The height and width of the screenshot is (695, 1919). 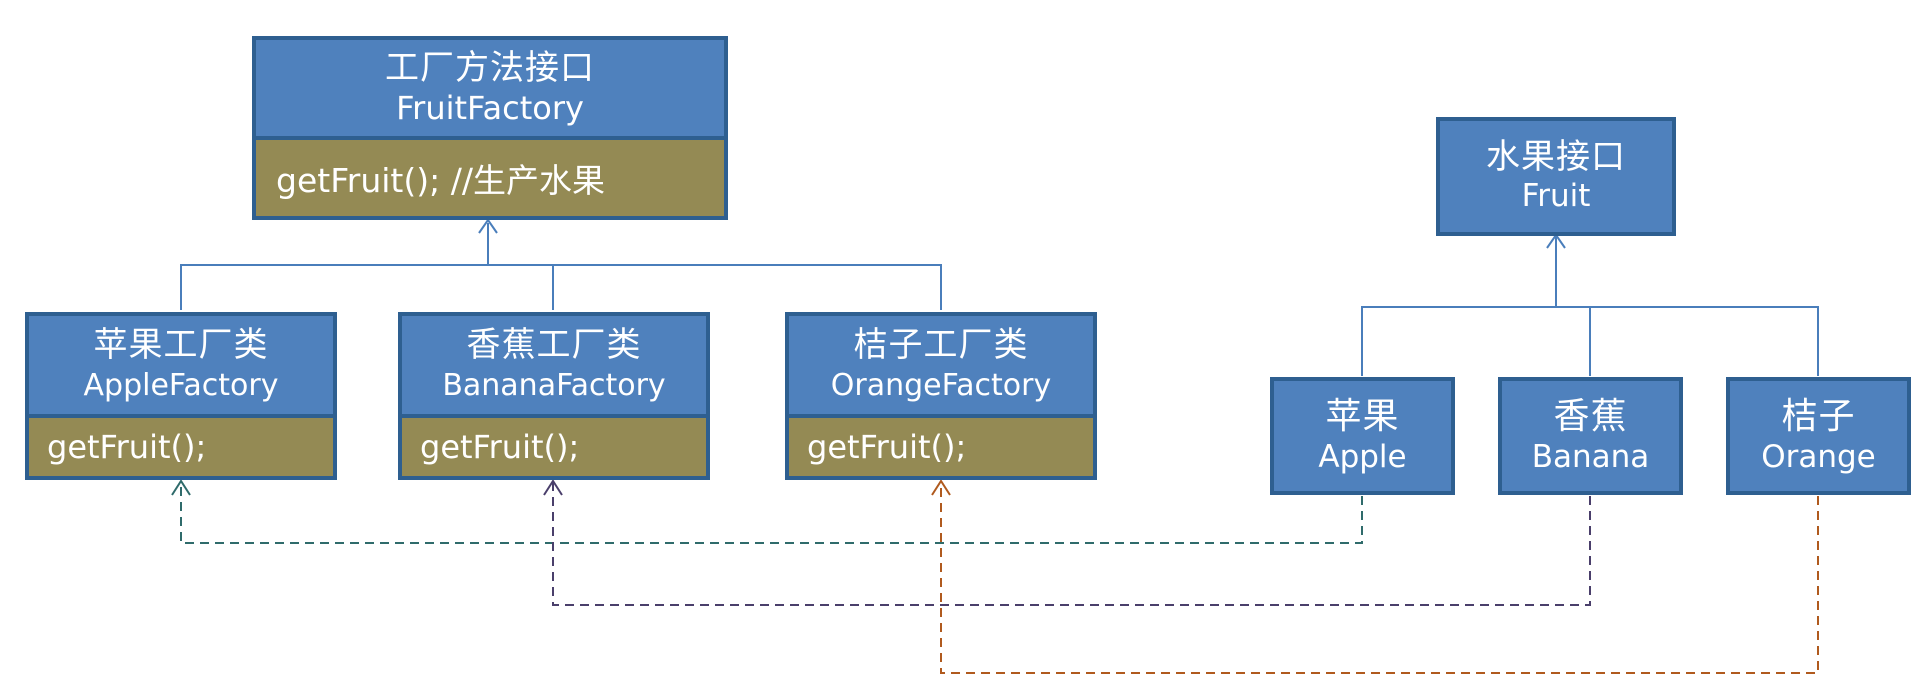 What do you see at coordinates (181, 445) in the screenshot?
I see `apple-factory-method: getFruit();` at bounding box center [181, 445].